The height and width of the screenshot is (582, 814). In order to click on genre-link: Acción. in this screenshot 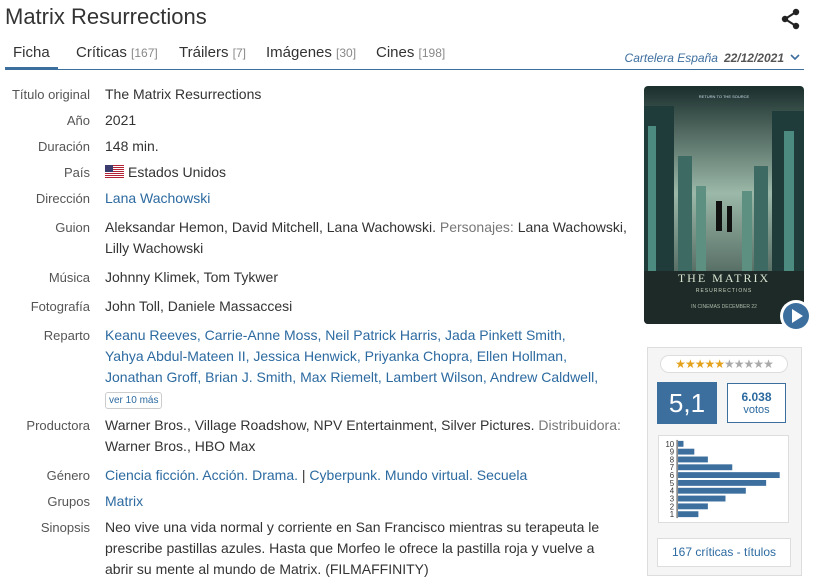, I will do `click(225, 475)`.